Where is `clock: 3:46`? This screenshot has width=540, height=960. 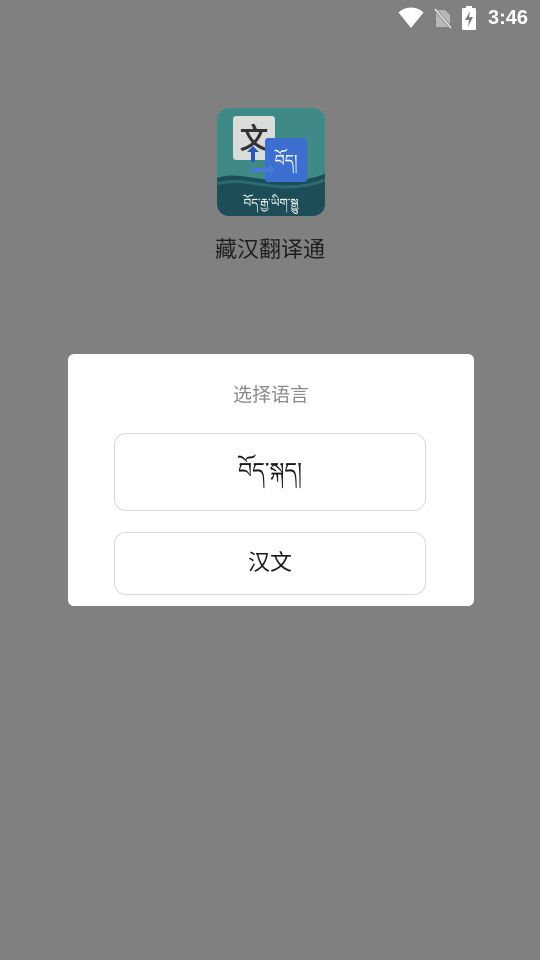
clock: 3:46 is located at coordinates (507, 17).